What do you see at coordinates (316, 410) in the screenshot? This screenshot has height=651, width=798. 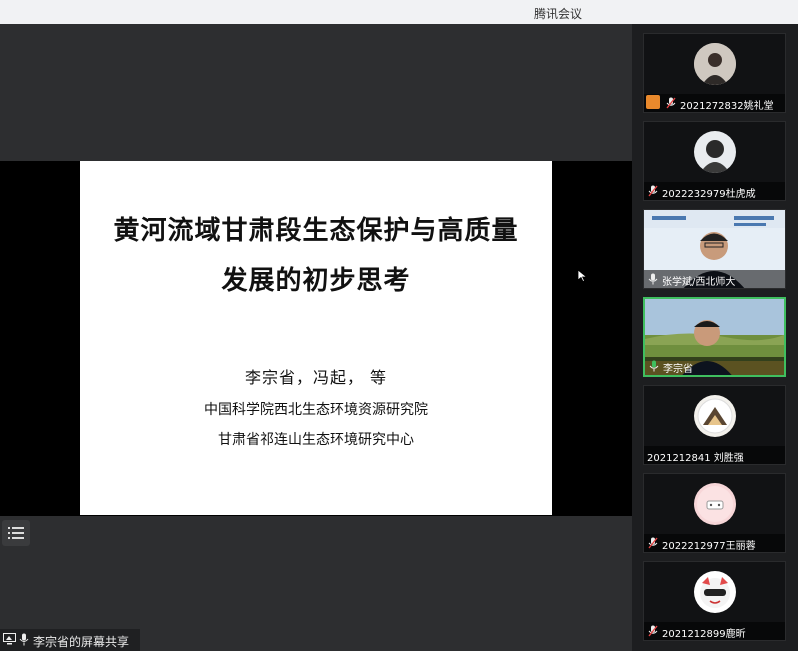 I see `slide-affiliation-1: 中国科学院西北生态环境资源研究院` at bounding box center [316, 410].